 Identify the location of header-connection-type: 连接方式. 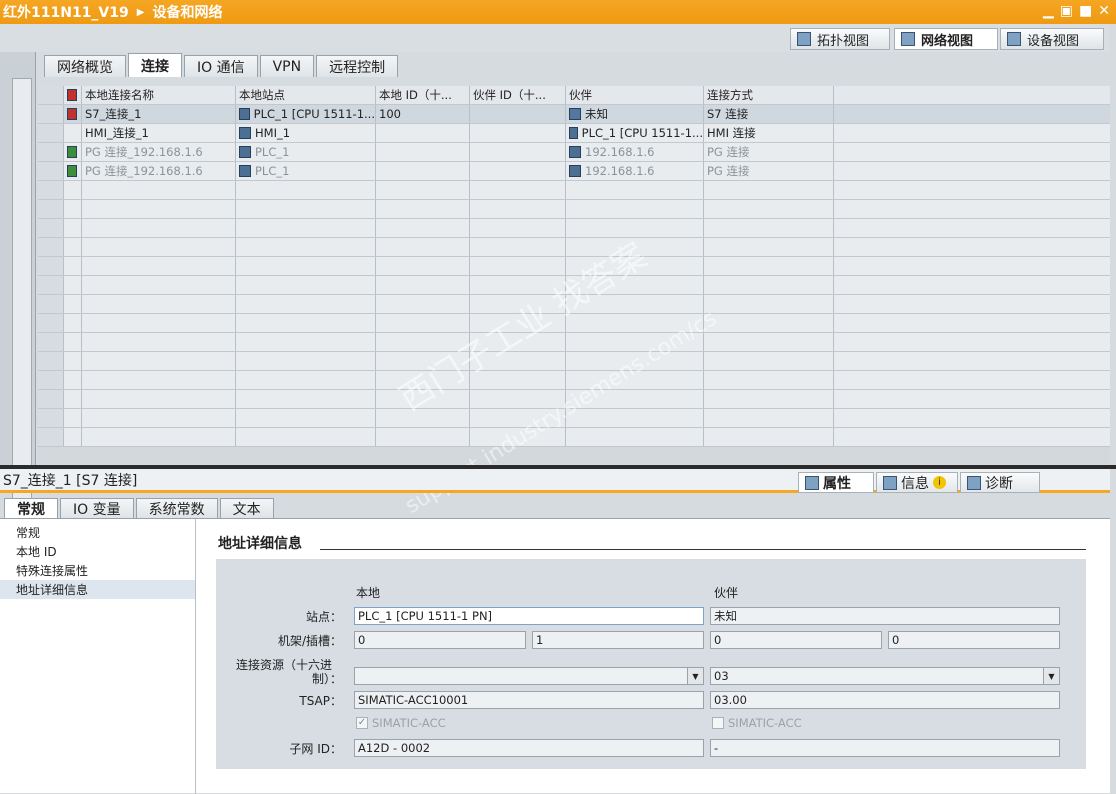
(769, 95).